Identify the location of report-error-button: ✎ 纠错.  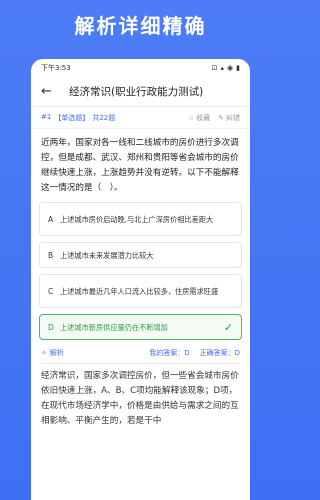
(229, 118).